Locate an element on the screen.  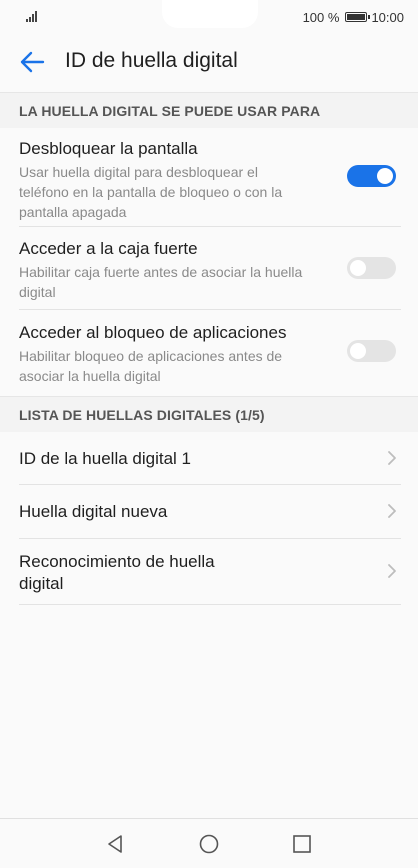
setting-title: Acceder a la caja fuerte is located at coordinates (108, 248).